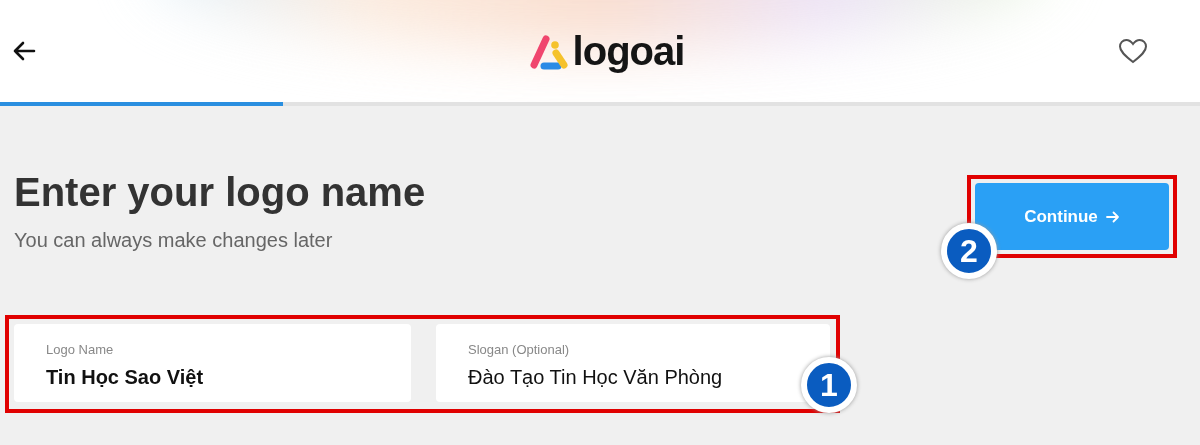 The image size is (1200, 445). What do you see at coordinates (1112, 216) in the screenshot?
I see `arrow-right-icon` at bounding box center [1112, 216].